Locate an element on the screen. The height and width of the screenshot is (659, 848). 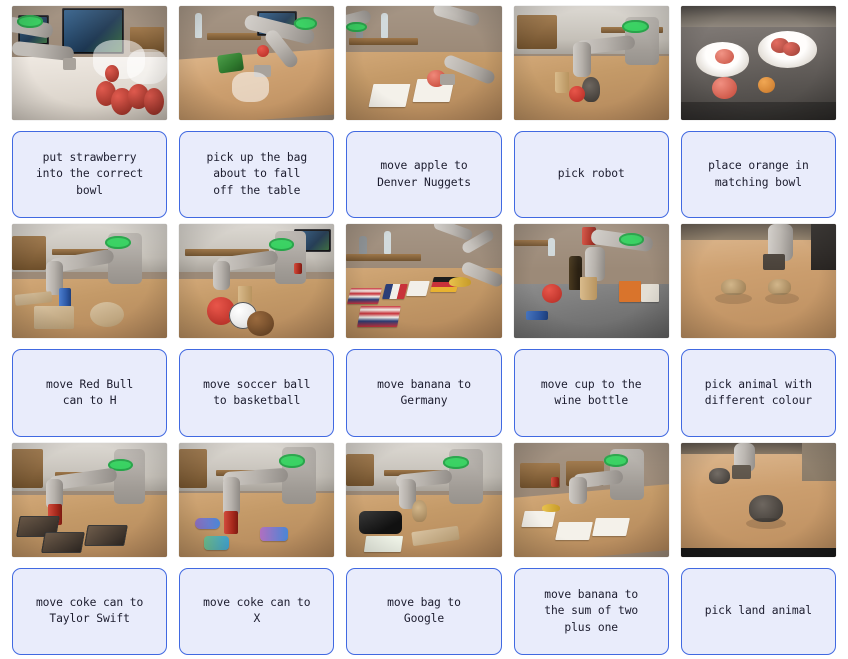
task-caption: pick land animal is located at coordinates (758, 611).